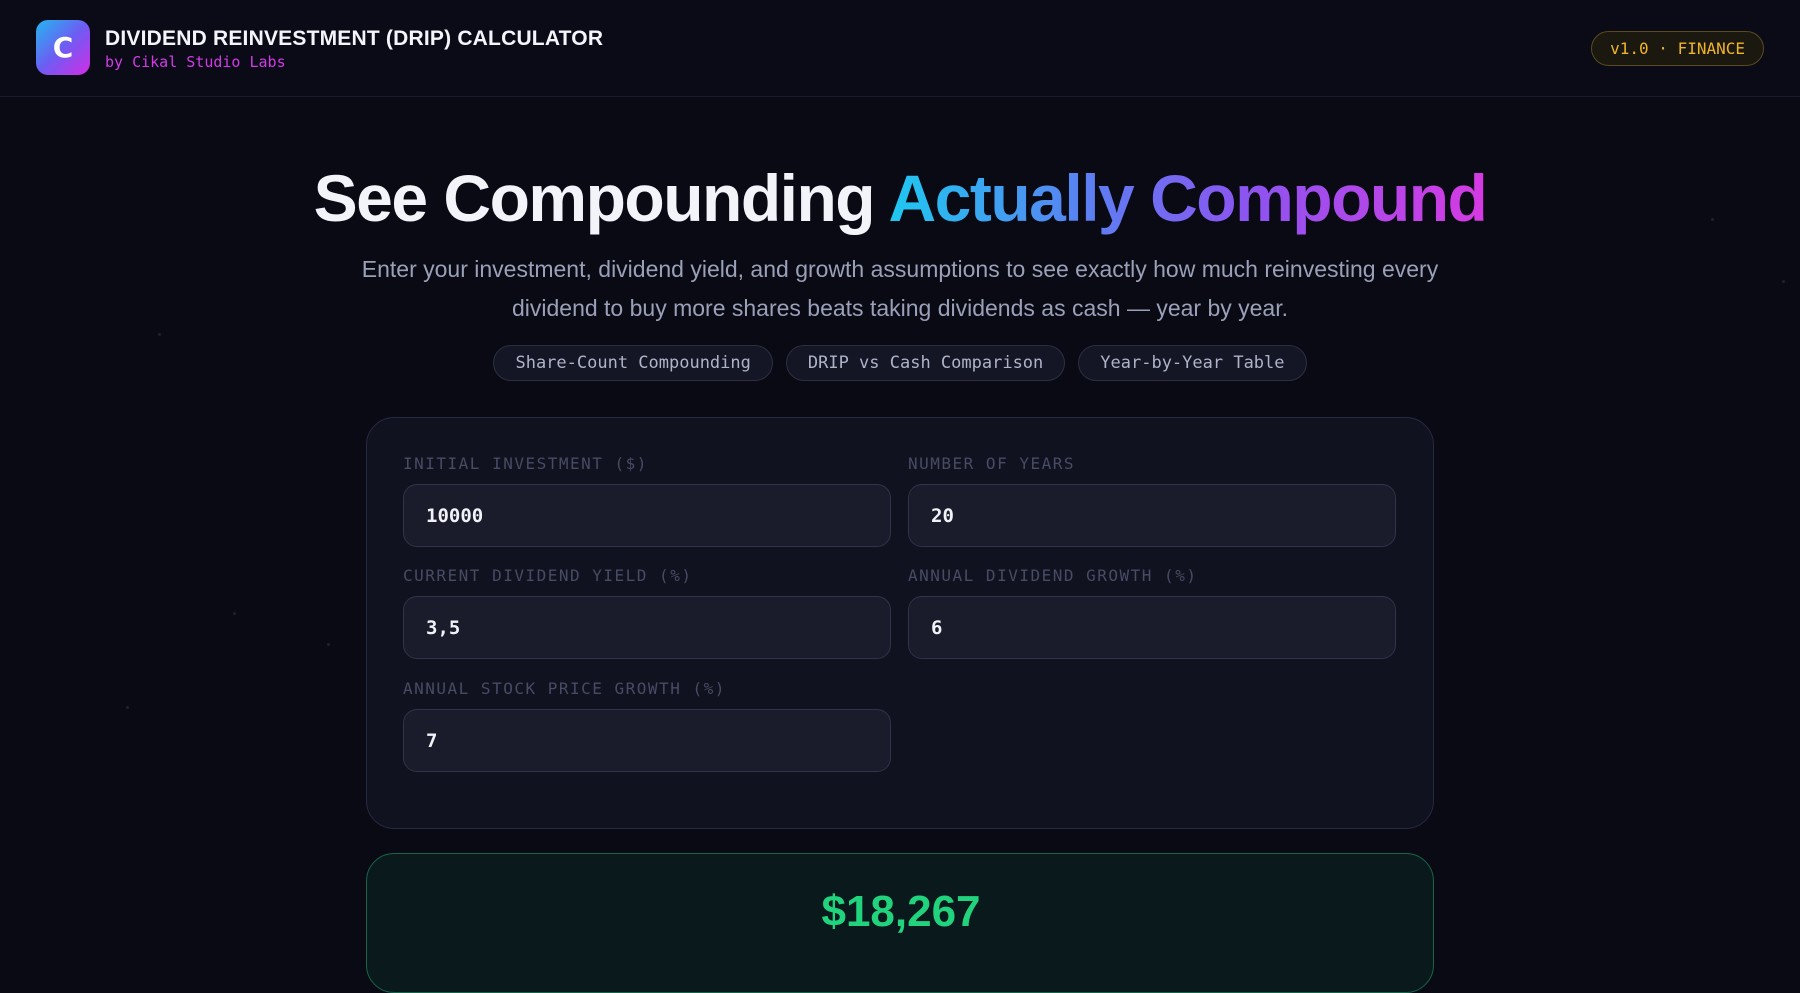 The width and height of the screenshot is (1800, 993). What do you see at coordinates (354, 38) in the screenshot?
I see `app-title: DIVIDEND REINVESTMENT (DRIP) CALCULATOR` at bounding box center [354, 38].